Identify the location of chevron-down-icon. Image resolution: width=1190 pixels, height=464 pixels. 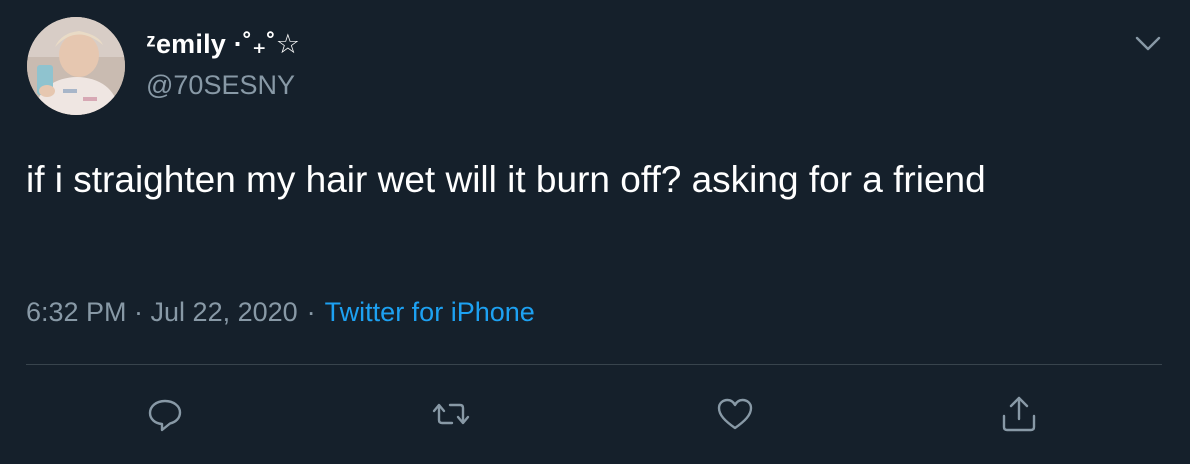
(1148, 43).